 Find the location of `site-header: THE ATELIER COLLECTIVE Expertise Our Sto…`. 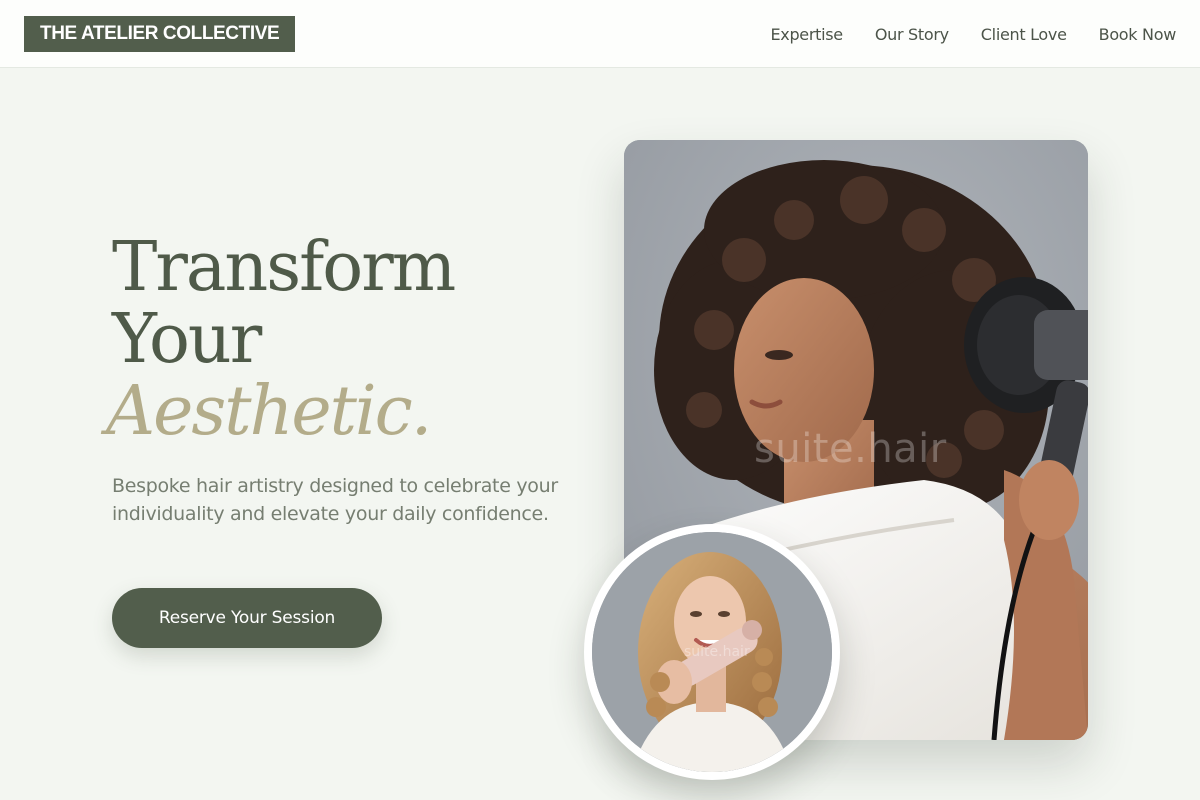

site-header: THE ATELIER COLLECTIVE Expertise Our Sto… is located at coordinates (600, 34).